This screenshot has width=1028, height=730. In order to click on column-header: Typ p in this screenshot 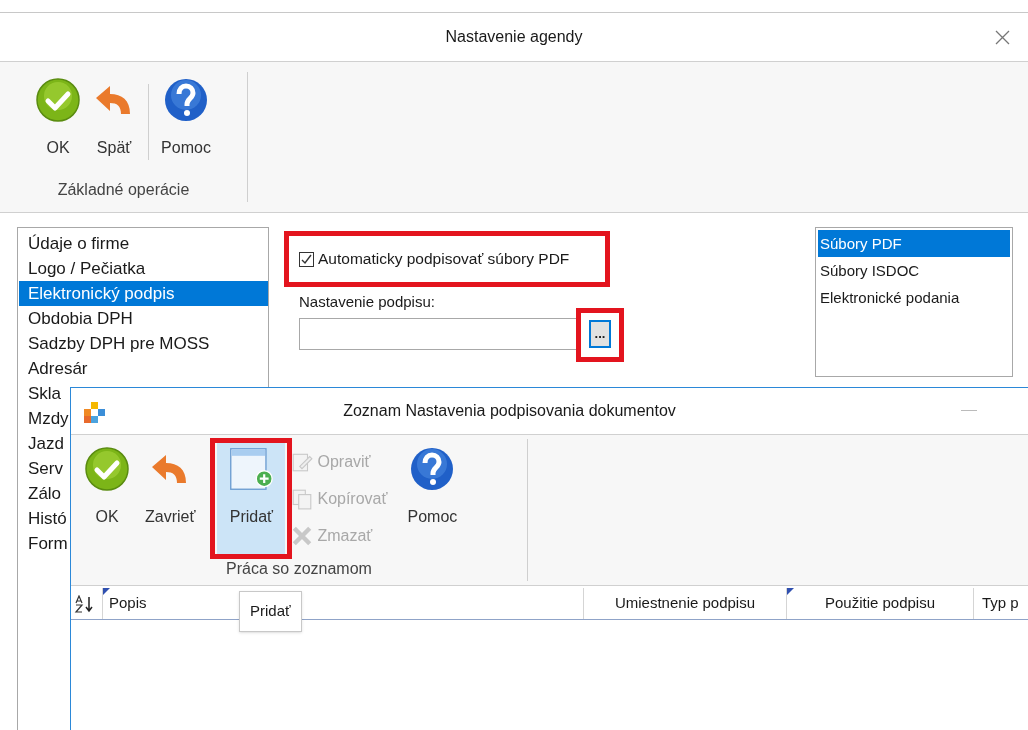, I will do `click(1000, 603)`.